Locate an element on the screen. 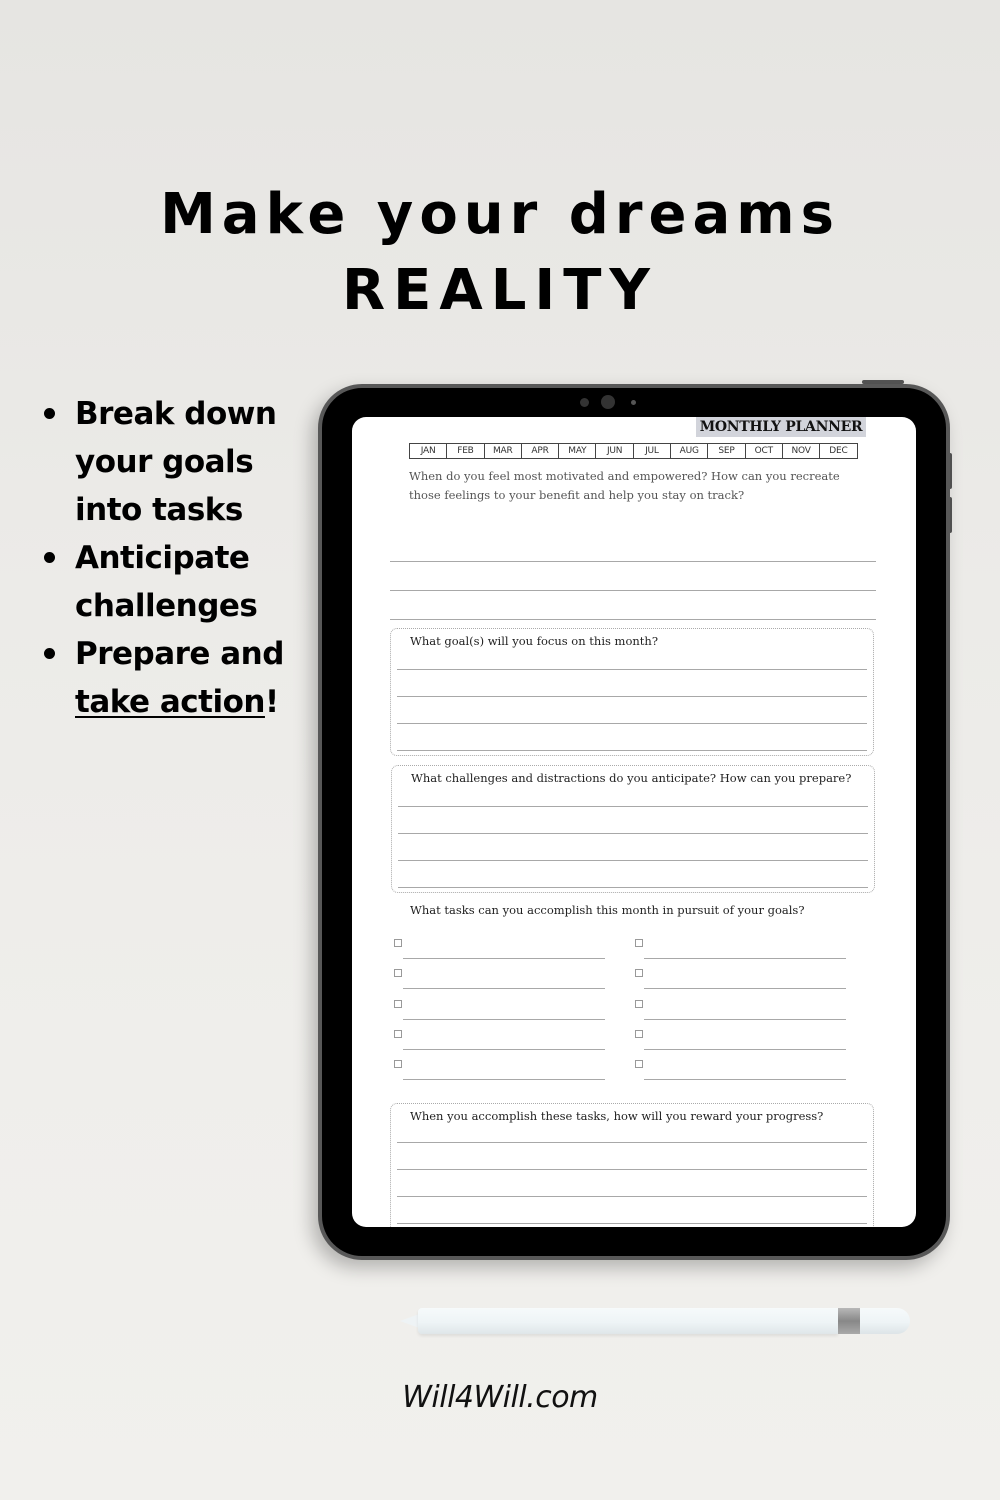 Image resolution: width=1000 pixels, height=1500 pixels. headline-line-1: Make your dreams is located at coordinates (500, 214).